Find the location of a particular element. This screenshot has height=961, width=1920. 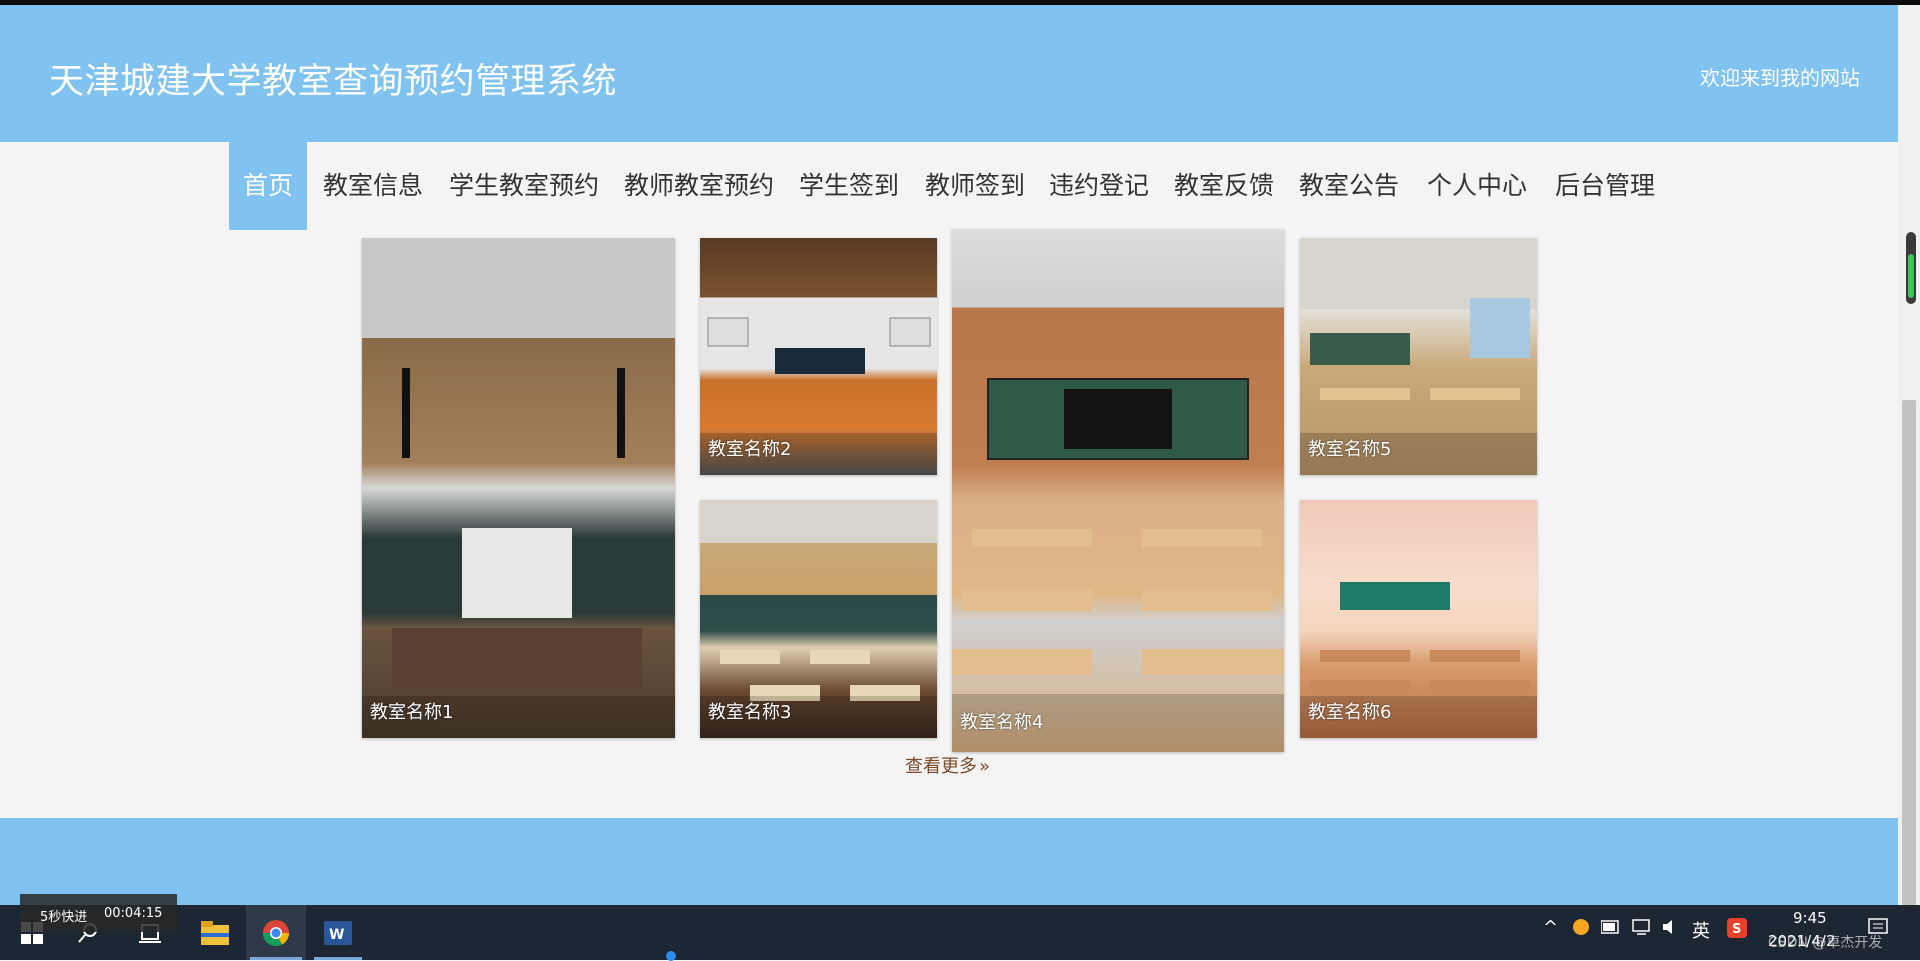

sogou-icon: S is located at coordinates (1737, 930).